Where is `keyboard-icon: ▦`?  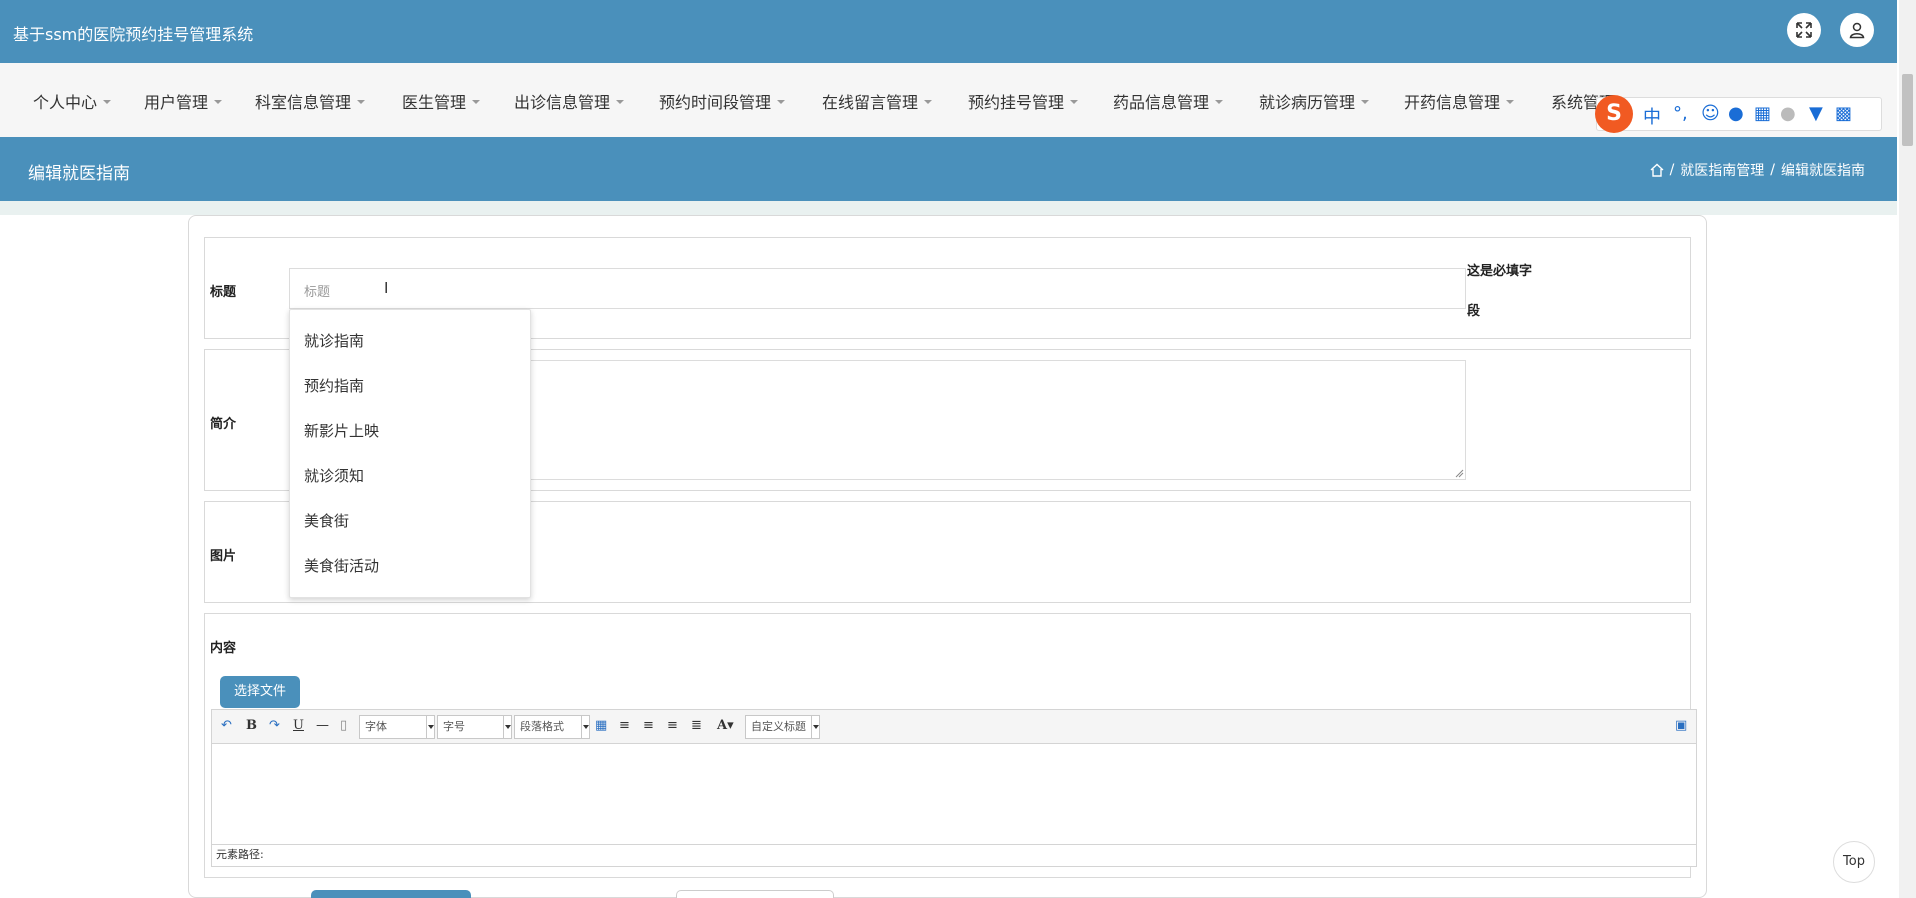 keyboard-icon: ▦ is located at coordinates (1762, 113).